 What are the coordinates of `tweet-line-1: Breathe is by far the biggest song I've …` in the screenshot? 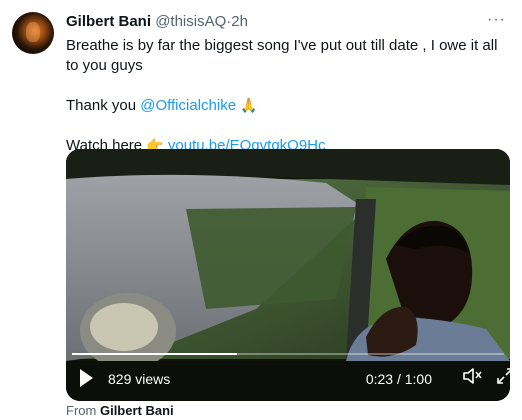 It's located at (282, 55).